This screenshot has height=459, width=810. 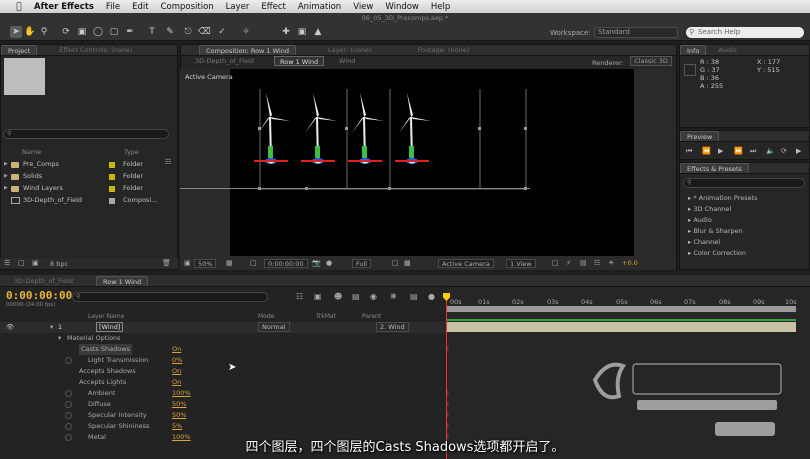 I want to click on breadcrumb-row-1-wind: Row 1 Wind, so click(x=299, y=61).